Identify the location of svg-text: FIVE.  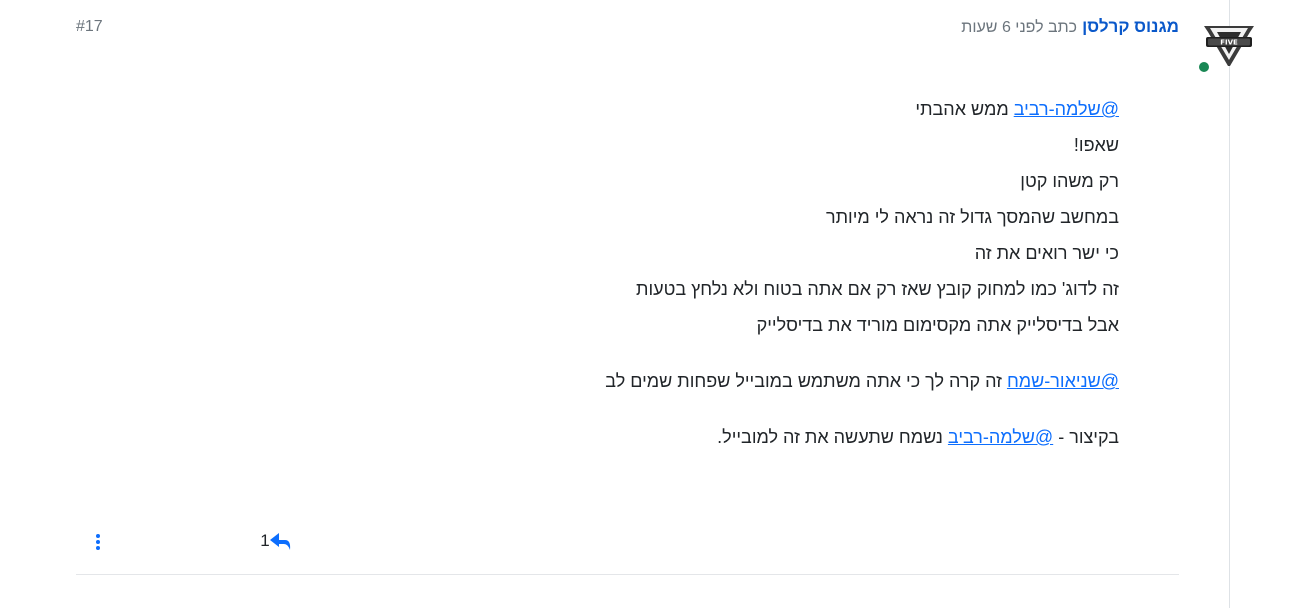
(1229, 43).